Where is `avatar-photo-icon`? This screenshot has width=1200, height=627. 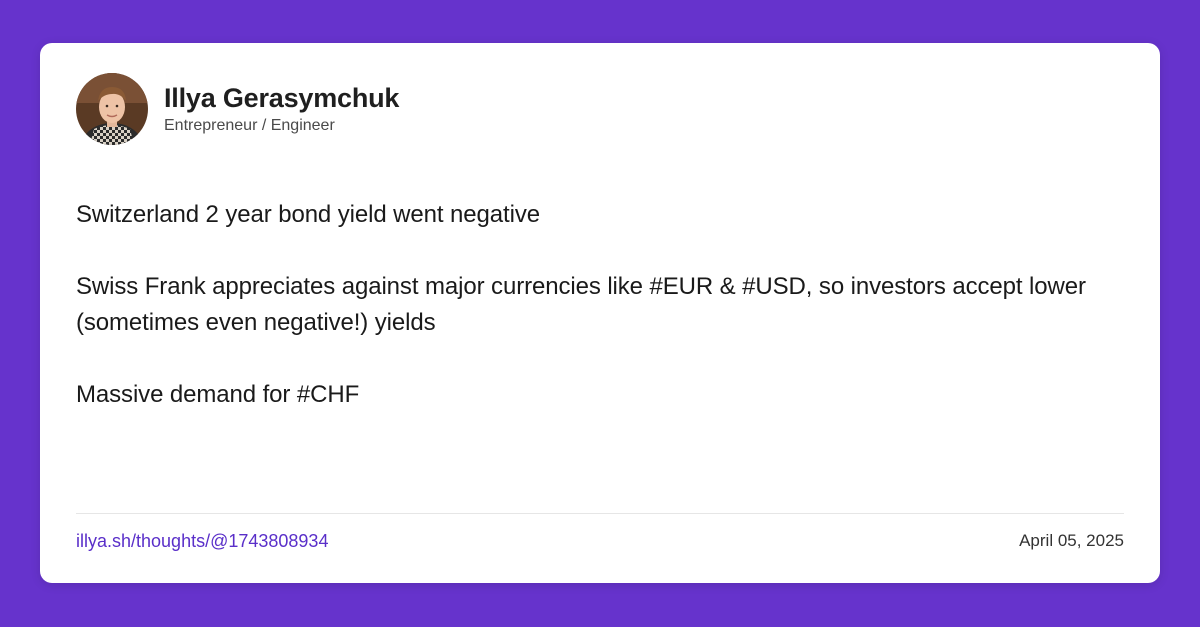
avatar-photo-icon is located at coordinates (112, 109).